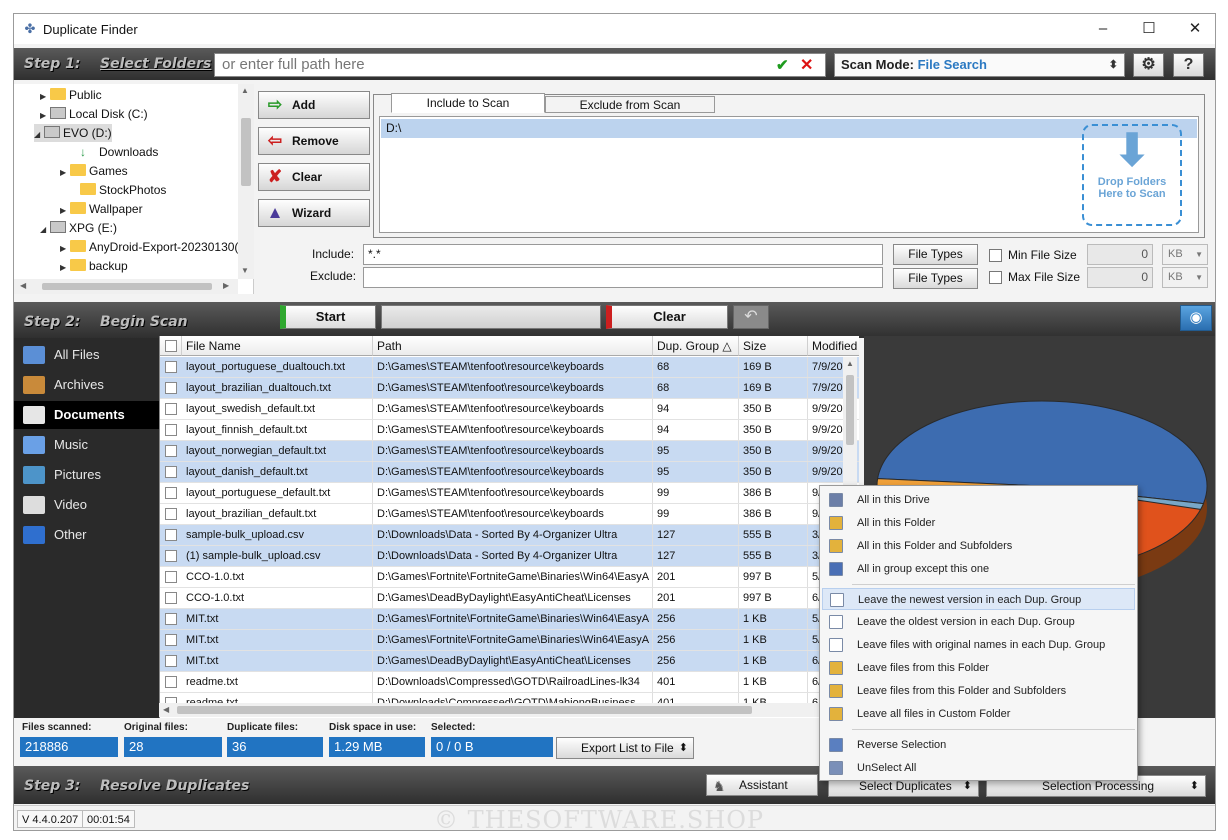  What do you see at coordinates (1149, 29) in the screenshot?
I see `maximize-button: ☐` at bounding box center [1149, 29].